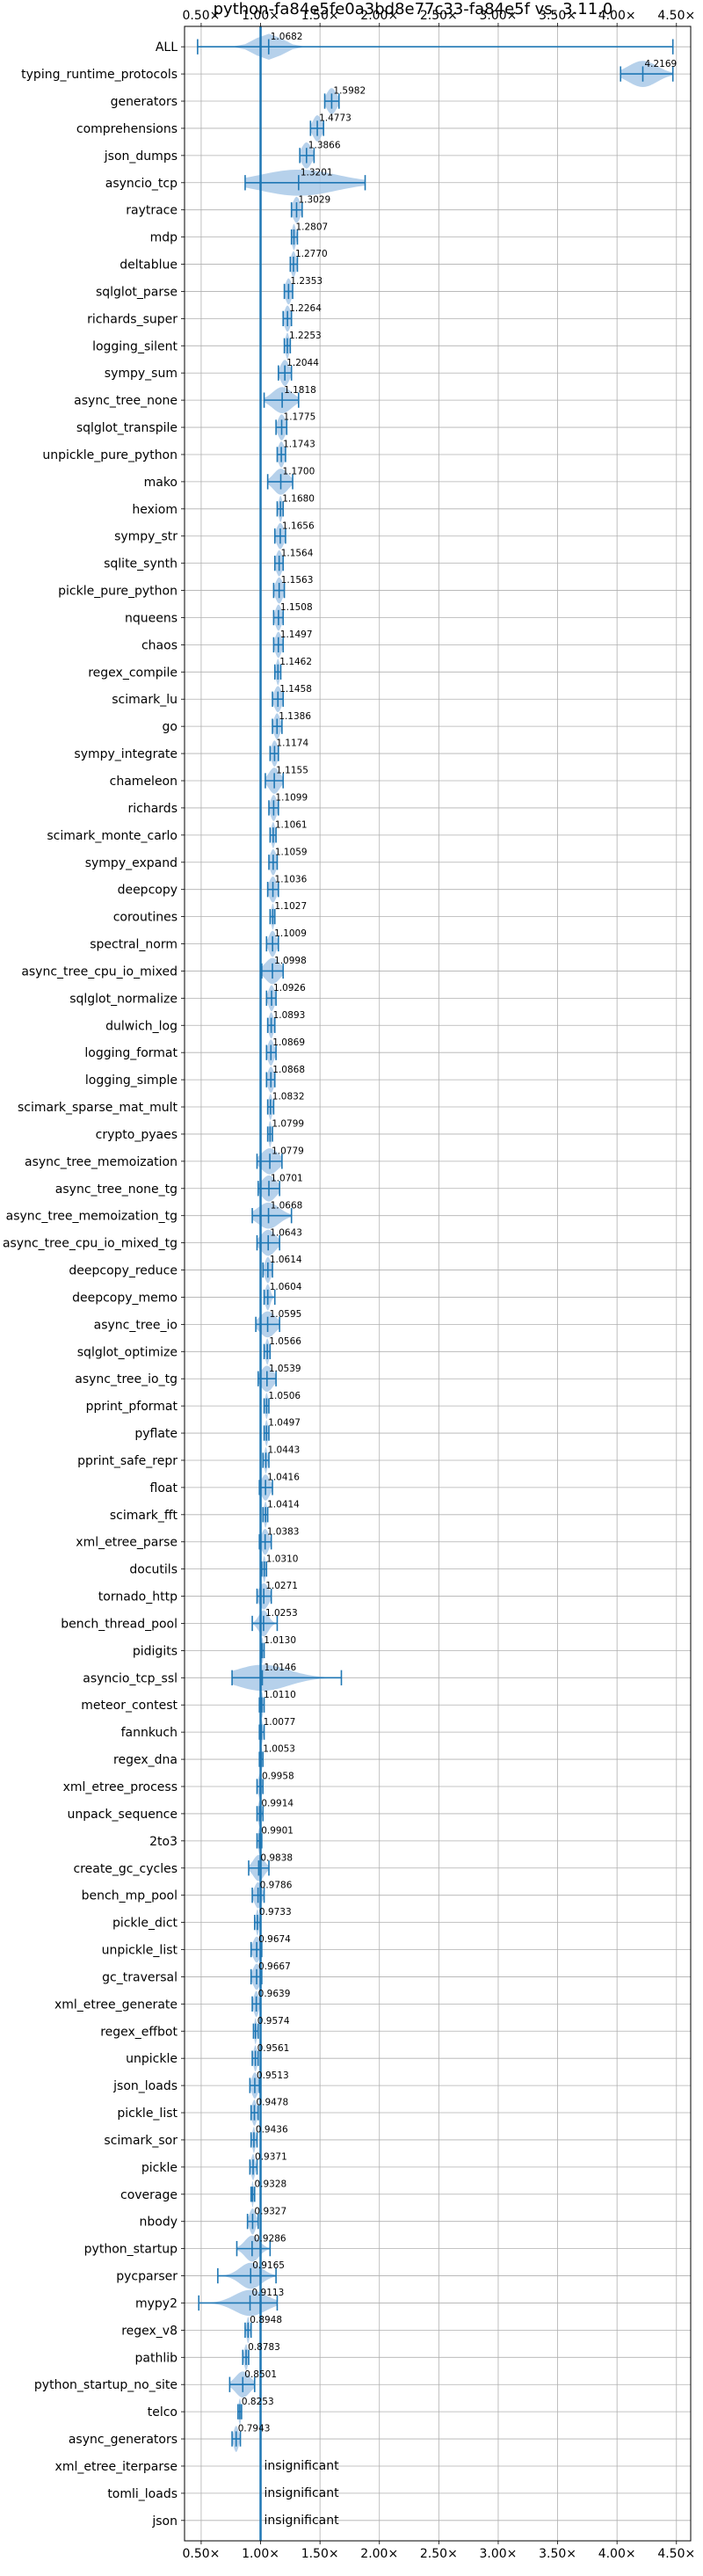 The image size is (703, 2576). What do you see at coordinates (320, 16) in the screenshot?
I see `x-tick-label-top: 1.50×` at bounding box center [320, 16].